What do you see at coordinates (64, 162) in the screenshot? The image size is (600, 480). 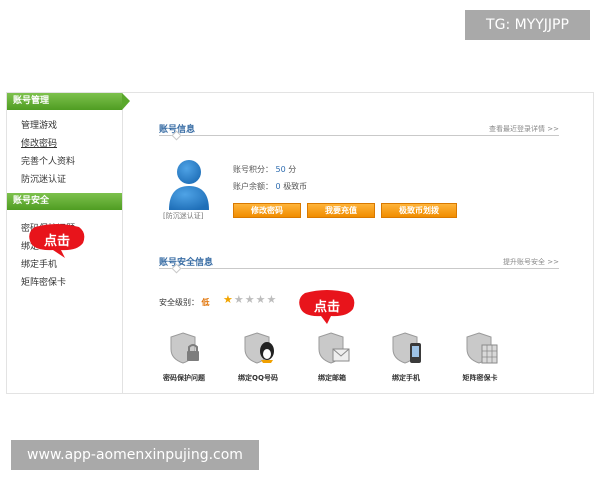 I see `sidebar-item-profile: 完善个人资料` at bounding box center [64, 162].